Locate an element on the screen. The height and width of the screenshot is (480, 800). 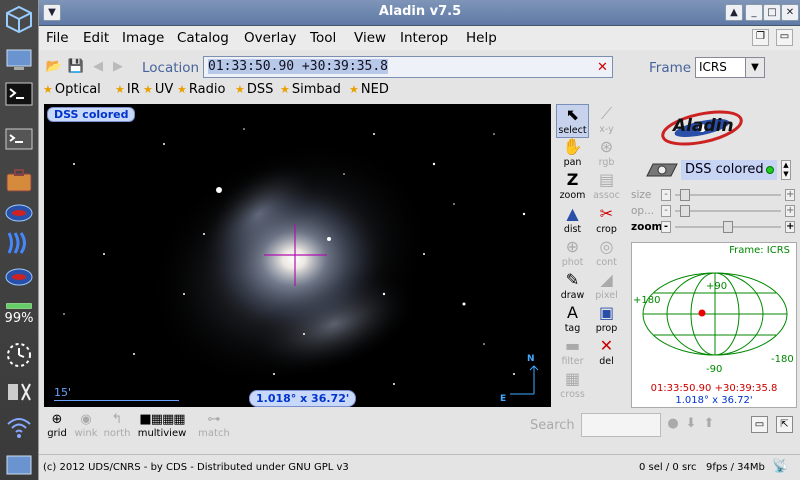
cursor-icon: ⬉ is located at coordinates (572, 114).